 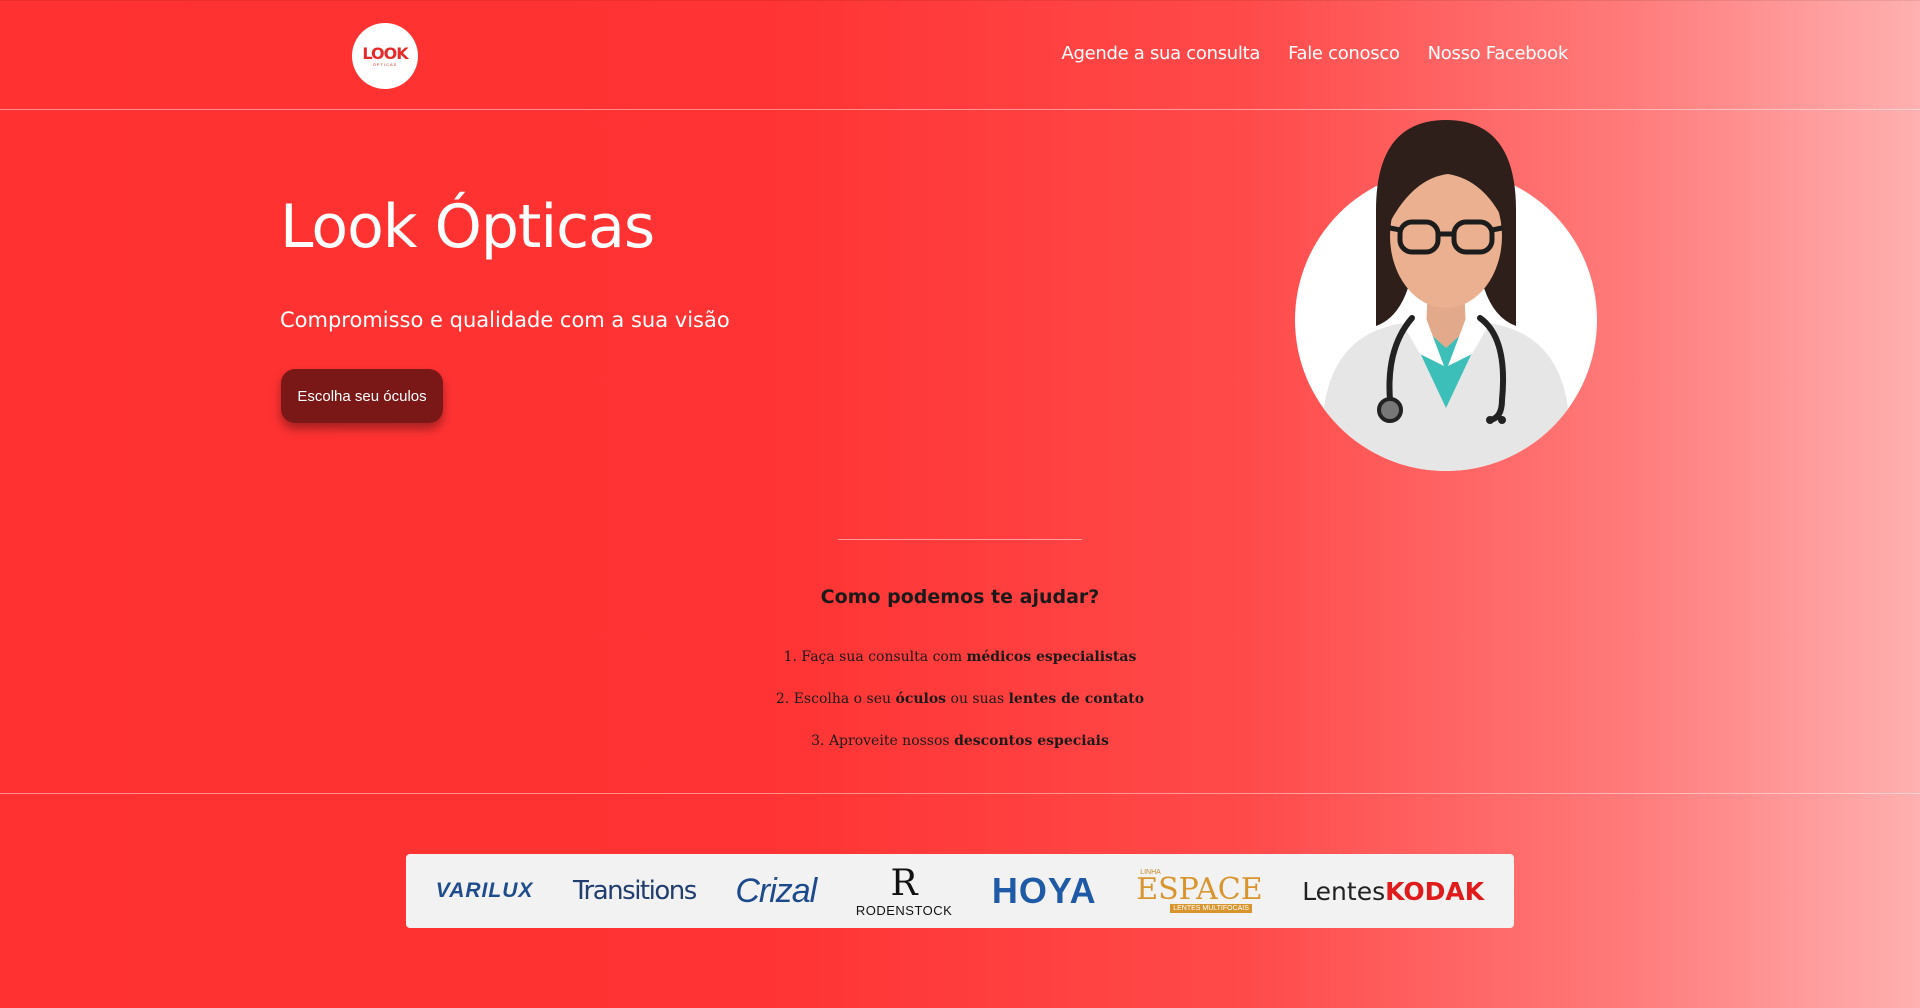 What do you see at coordinates (776, 890) in the screenshot?
I see `brand-crizal: Crizal` at bounding box center [776, 890].